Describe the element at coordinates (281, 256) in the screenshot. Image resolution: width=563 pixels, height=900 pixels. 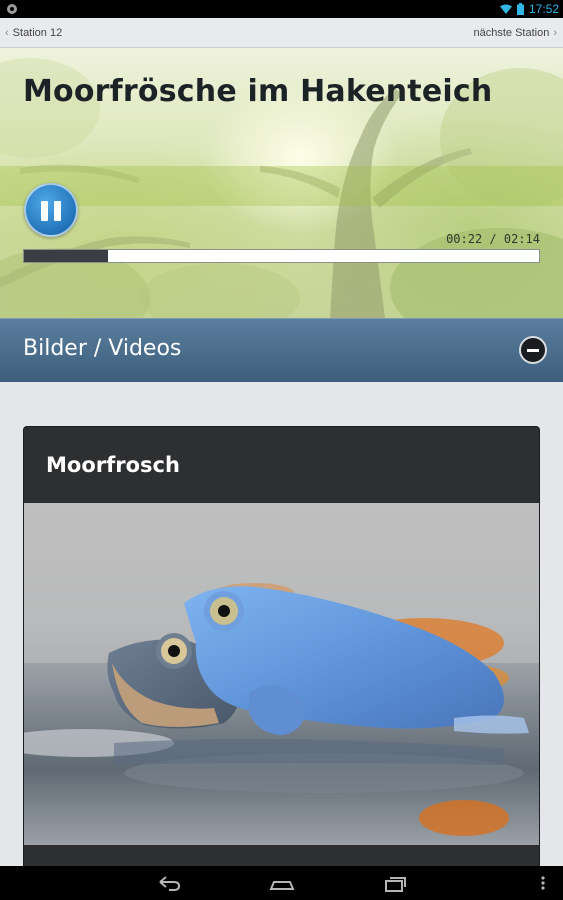
I see `audio-progress-bar` at that location.